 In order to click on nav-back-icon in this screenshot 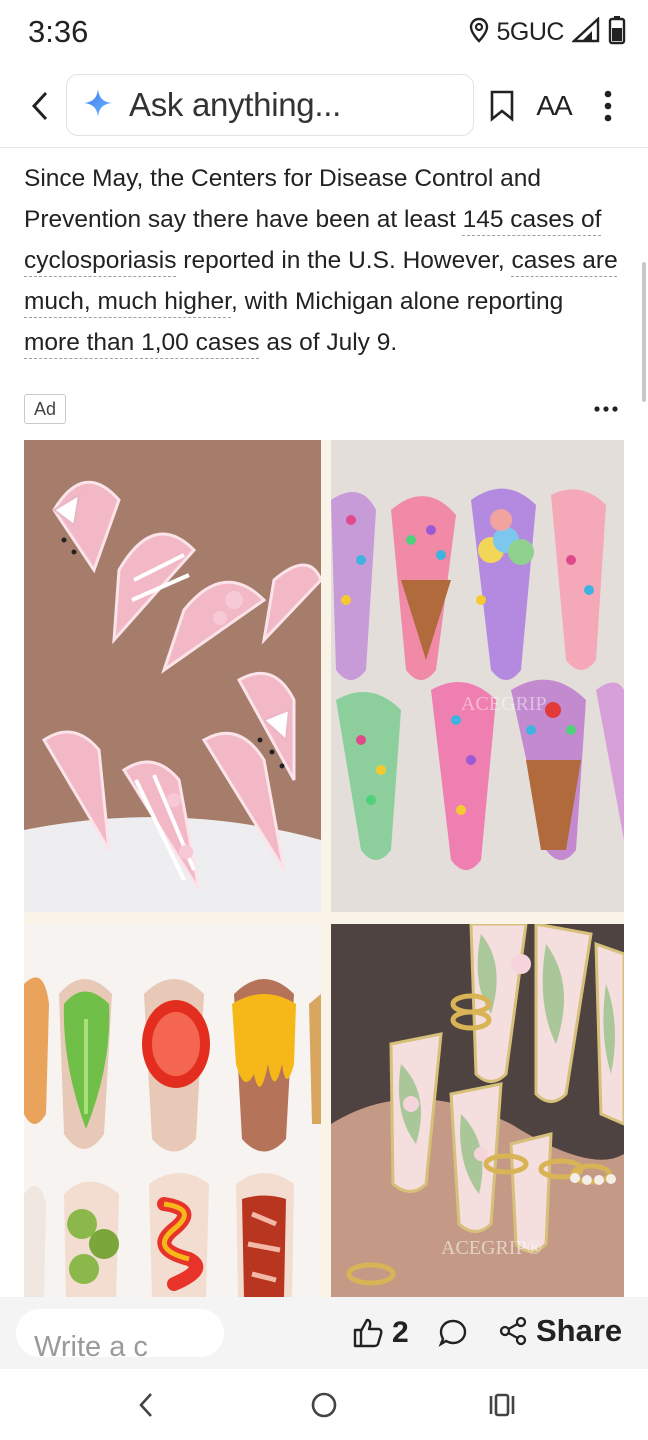, I will do `click(145, 1405)`.